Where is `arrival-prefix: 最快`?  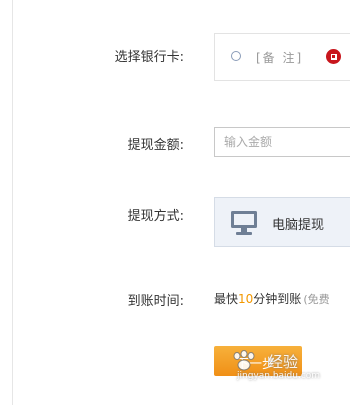
arrival-prefix: 最快 is located at coordinates (226, 299).